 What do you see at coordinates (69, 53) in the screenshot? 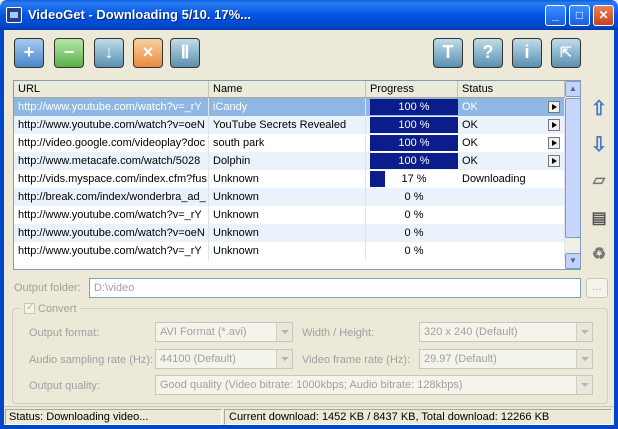
I see `remove-download-button: −` at bounding box center [69, 53].